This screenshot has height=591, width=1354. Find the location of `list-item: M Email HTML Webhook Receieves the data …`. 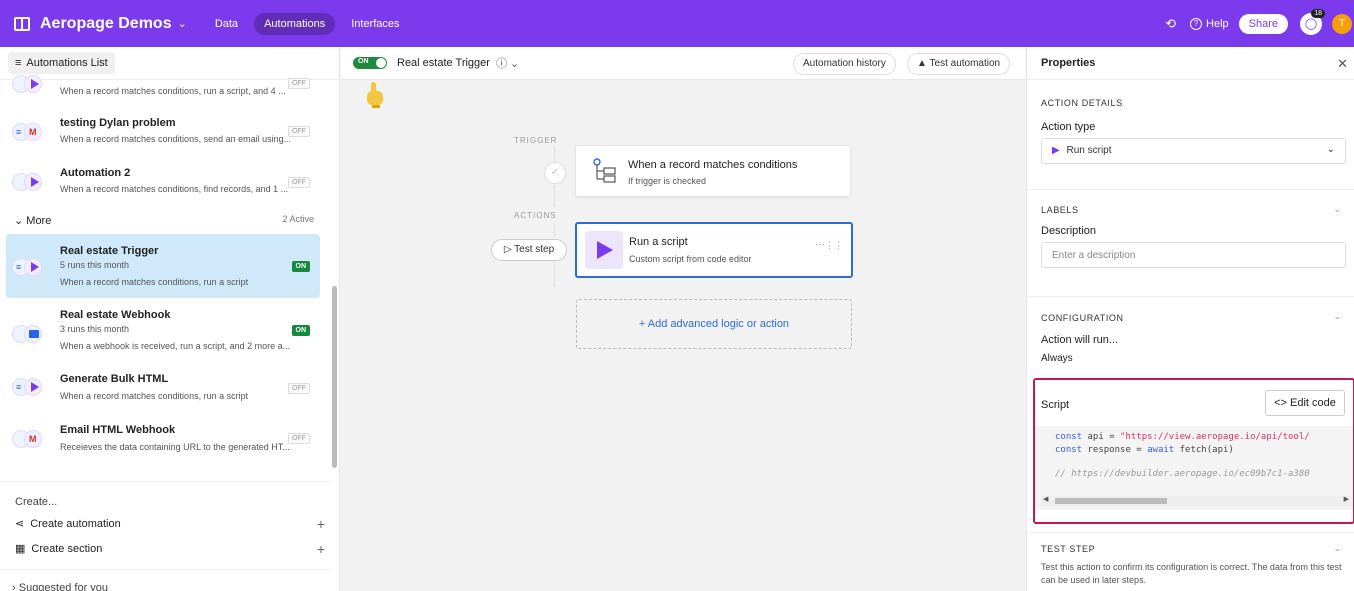

list-item: M Email HTML Webhook Receieves the data … is located at coordinates (163, 440).